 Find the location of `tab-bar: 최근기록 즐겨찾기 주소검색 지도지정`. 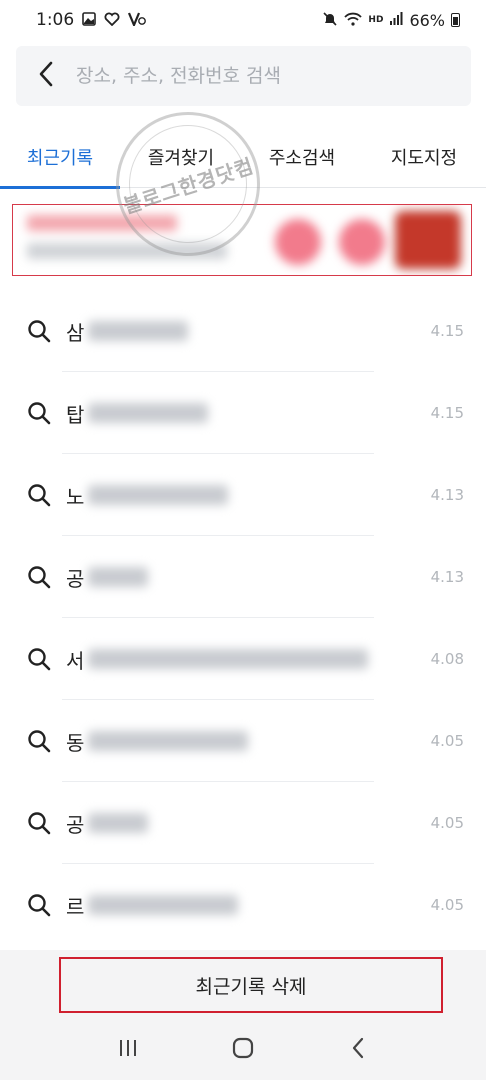

tab-bar: 최근기록 즐겨찾기 주소검색 지도지정 is located at coordinates (243, 157).